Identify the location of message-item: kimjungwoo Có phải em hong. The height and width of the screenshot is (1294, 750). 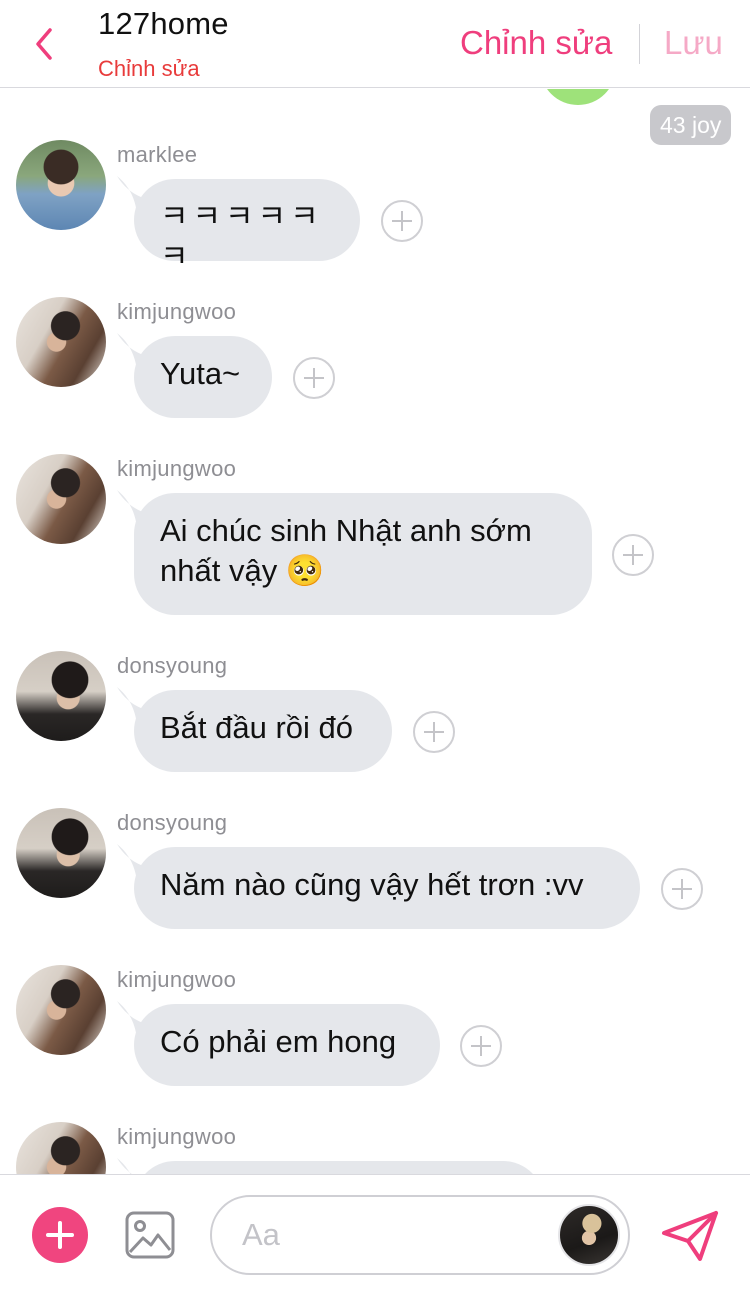
(375, 1030).